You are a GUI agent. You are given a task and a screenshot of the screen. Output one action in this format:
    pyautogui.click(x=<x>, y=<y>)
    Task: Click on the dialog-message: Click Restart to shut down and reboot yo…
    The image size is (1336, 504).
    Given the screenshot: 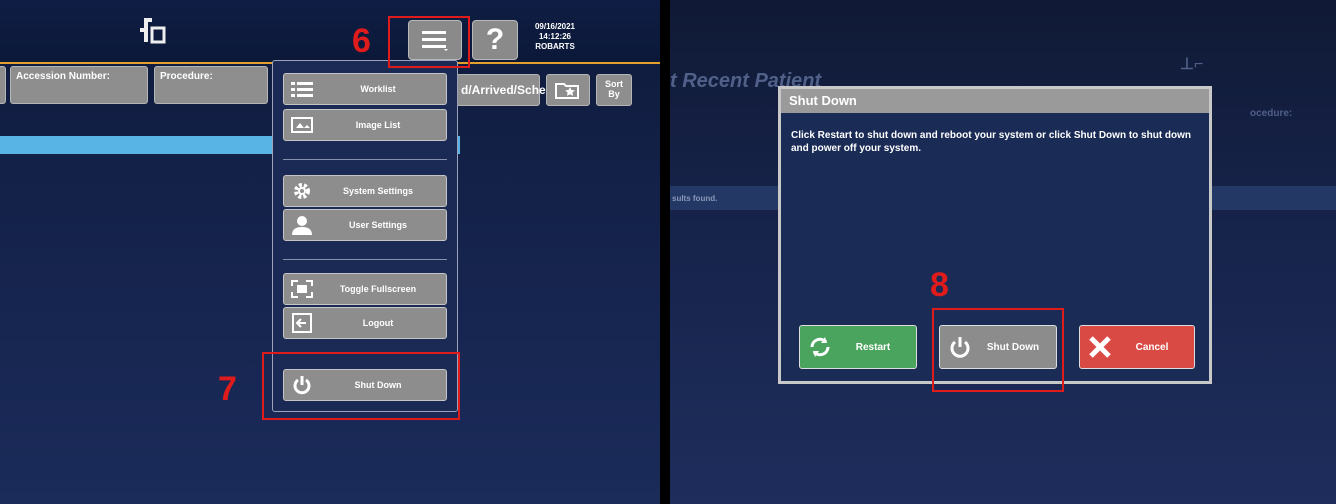 What is the action you would take?
    pyautogui.click(x=991, y=142)
    